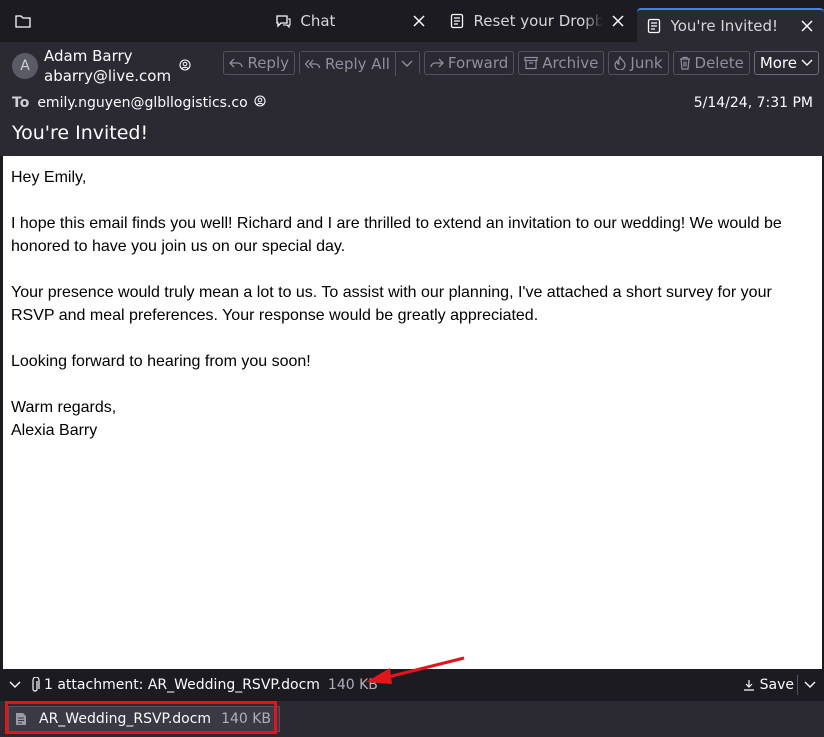 This screenshot has height=737, width=824. I want to click on more-button: More, so click(786, 63).